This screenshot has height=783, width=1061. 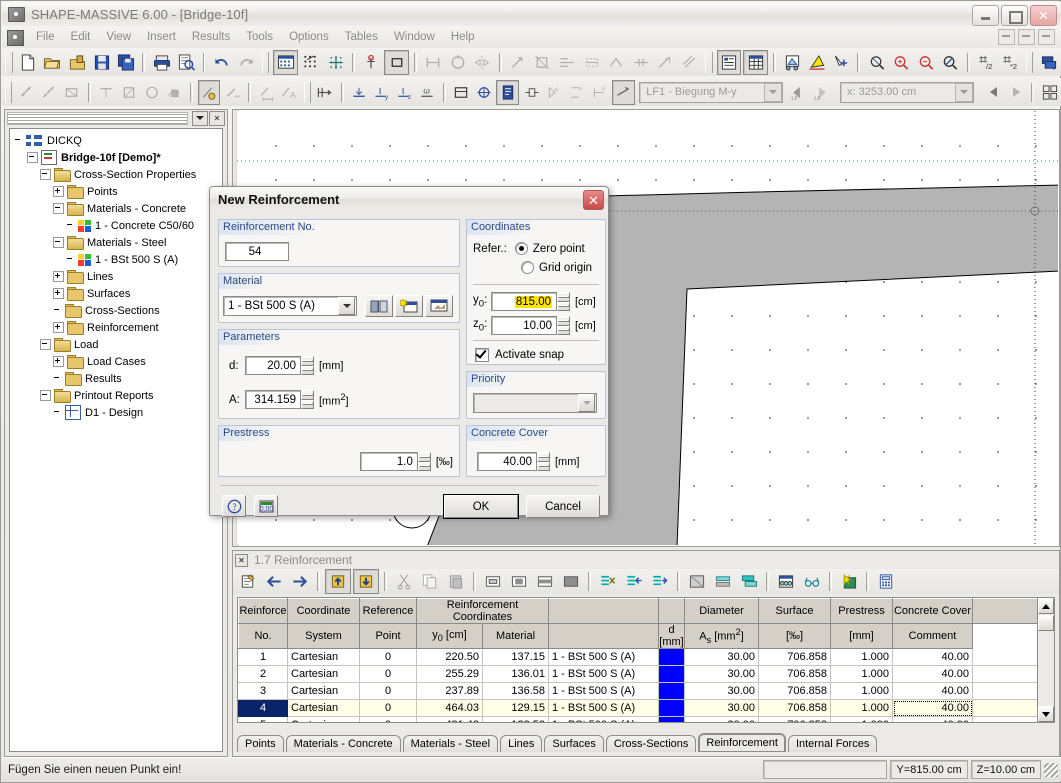 What do you see at coordinates (535, 403) in the screenshot?
I see `priority-select` at bounding box center [535, 403].